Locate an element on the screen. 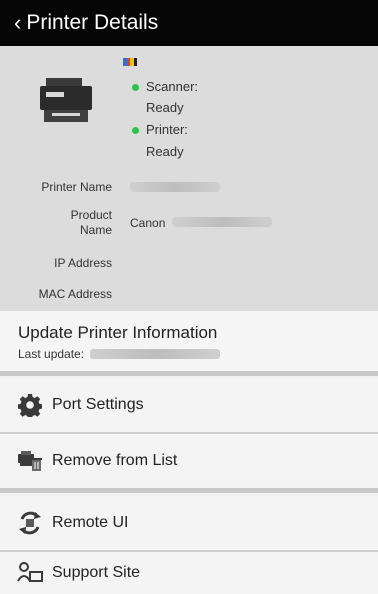 This screenshot has width=378, height=594. port-settings-button: Port Settings is located at coordinates (189, 405).